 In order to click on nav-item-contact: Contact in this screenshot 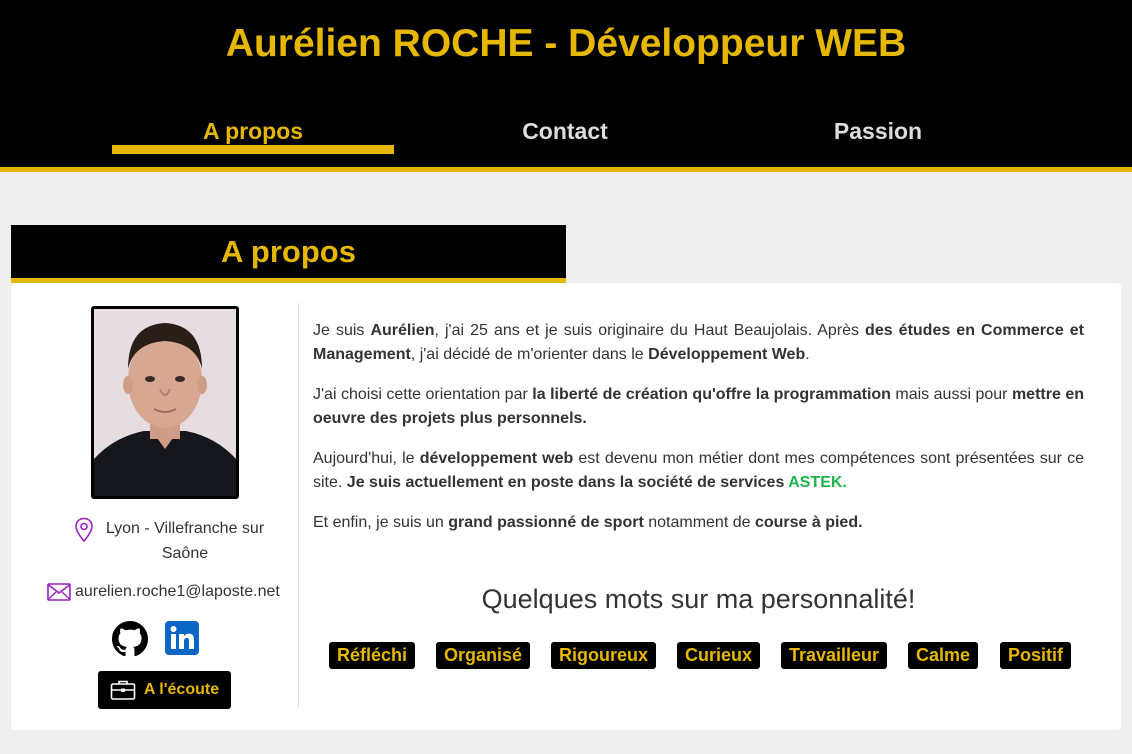, I will do `click(565, 131)`.